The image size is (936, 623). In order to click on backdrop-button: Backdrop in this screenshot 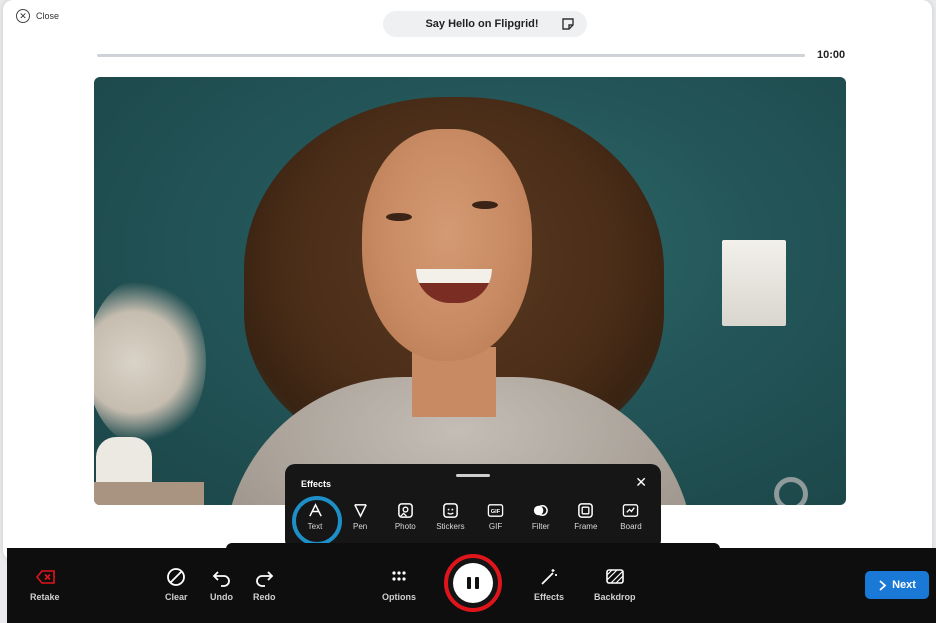, I will do `click(615, 584)`.